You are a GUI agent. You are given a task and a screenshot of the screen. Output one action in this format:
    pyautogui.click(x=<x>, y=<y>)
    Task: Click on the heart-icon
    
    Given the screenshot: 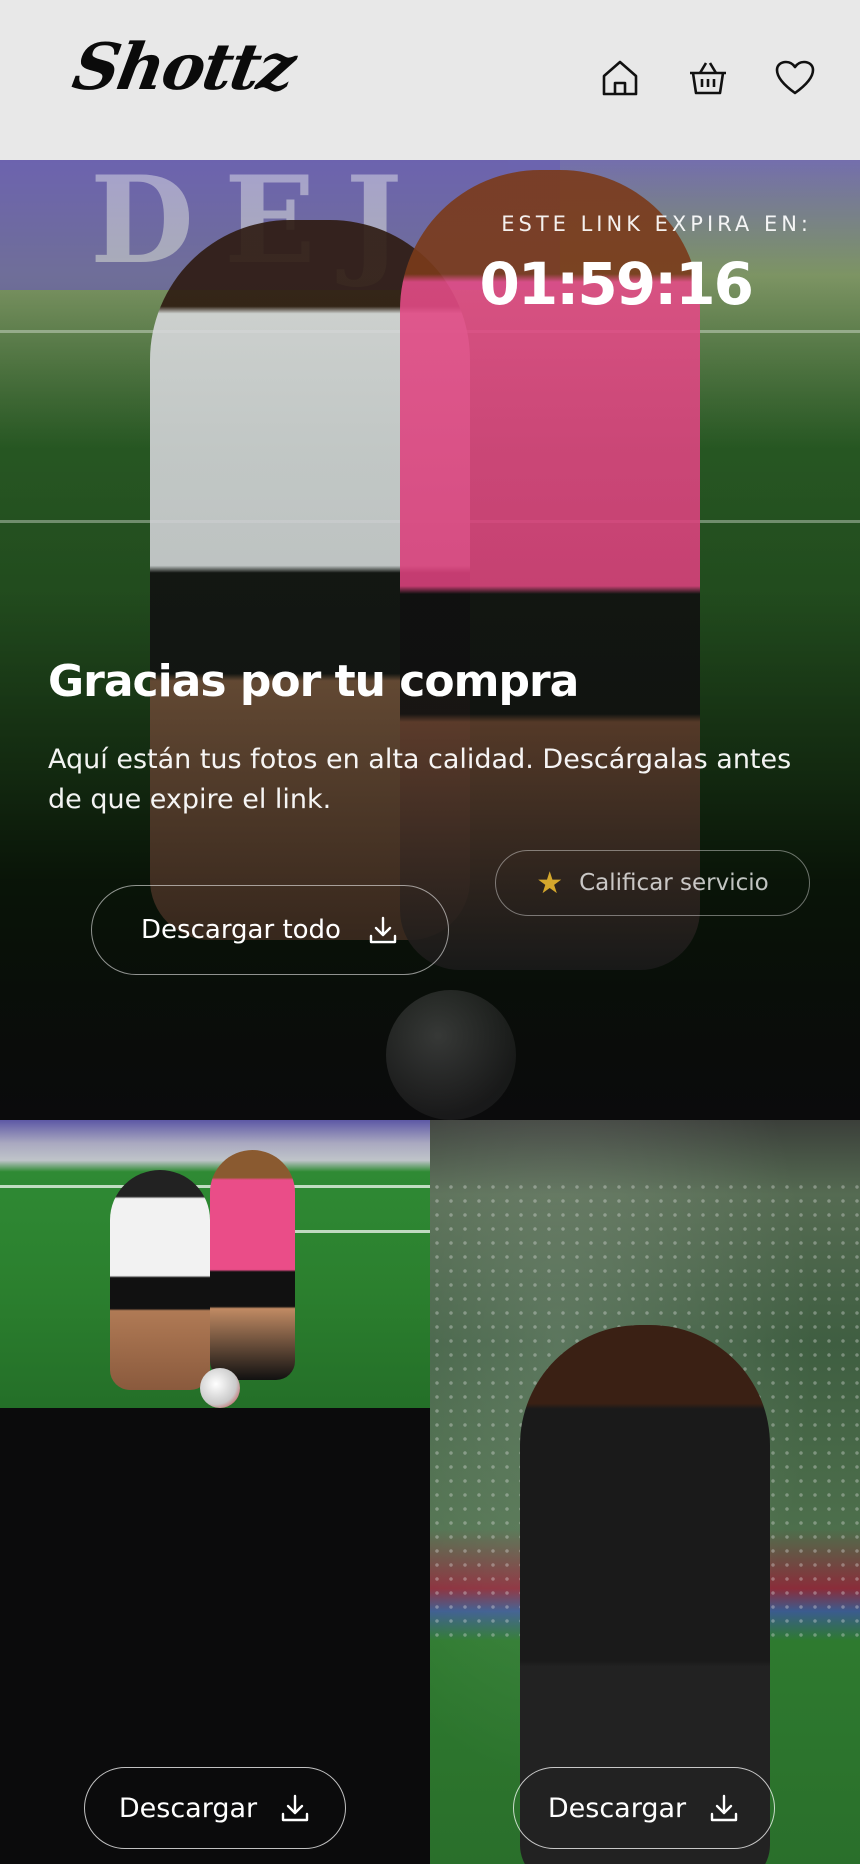 What is the action you would take?
    pyautogui.click(x=795, y=78)
    